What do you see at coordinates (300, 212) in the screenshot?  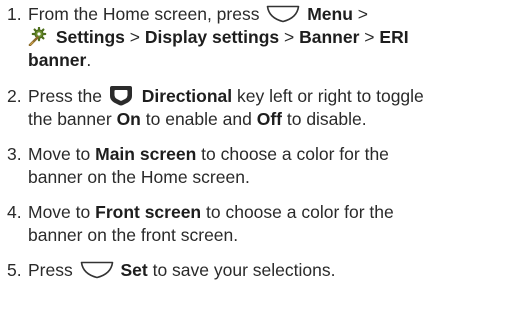 I see `step-4-tail-text: to choose a color for the` at bounding box center [300, 212].